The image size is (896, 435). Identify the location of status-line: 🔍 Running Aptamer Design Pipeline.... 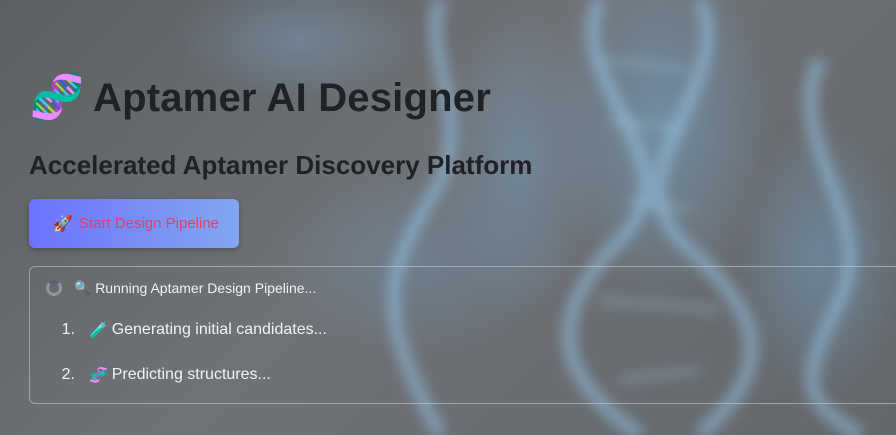
(181, 288).